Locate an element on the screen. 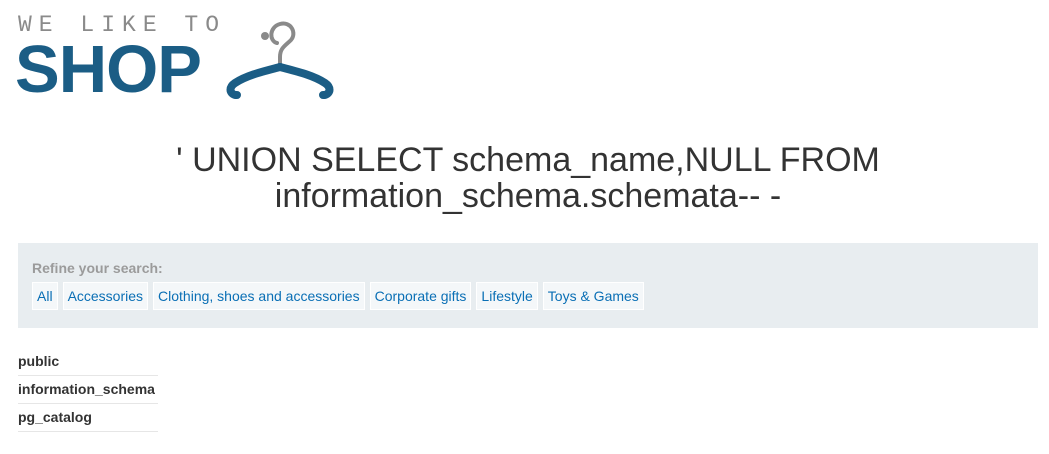  result-item: public is located at coordinates (88, 362).